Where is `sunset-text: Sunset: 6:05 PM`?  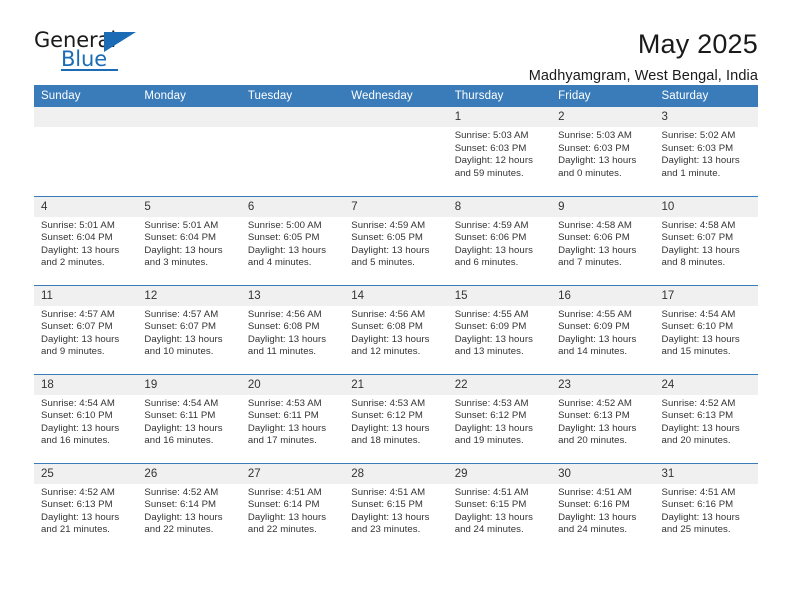
sunset-text: Sunset: 6:05 PM is located at coordinates (387, 238).